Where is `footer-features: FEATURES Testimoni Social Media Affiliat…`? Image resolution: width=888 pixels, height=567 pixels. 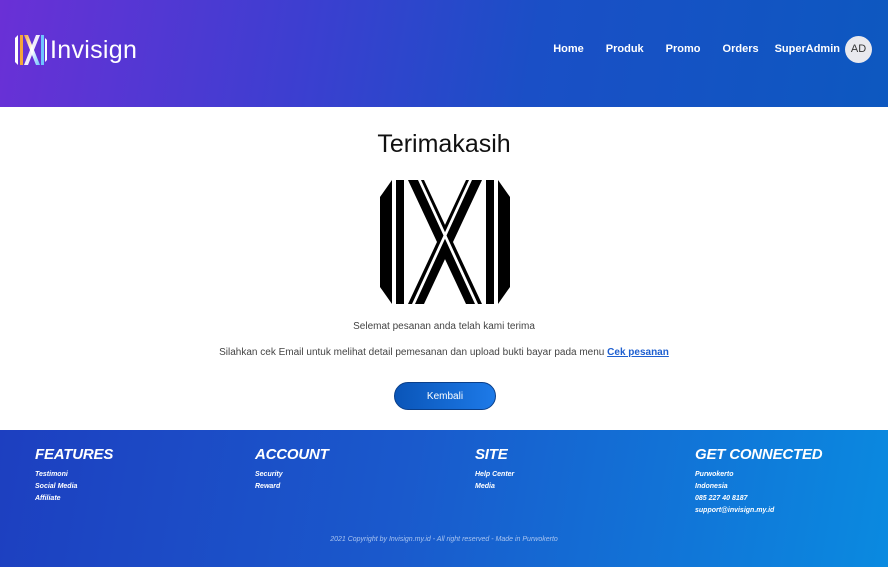
footer-features: FEATURES Testimoni Social Media Affiliat… is located at coordinates (74, 475).